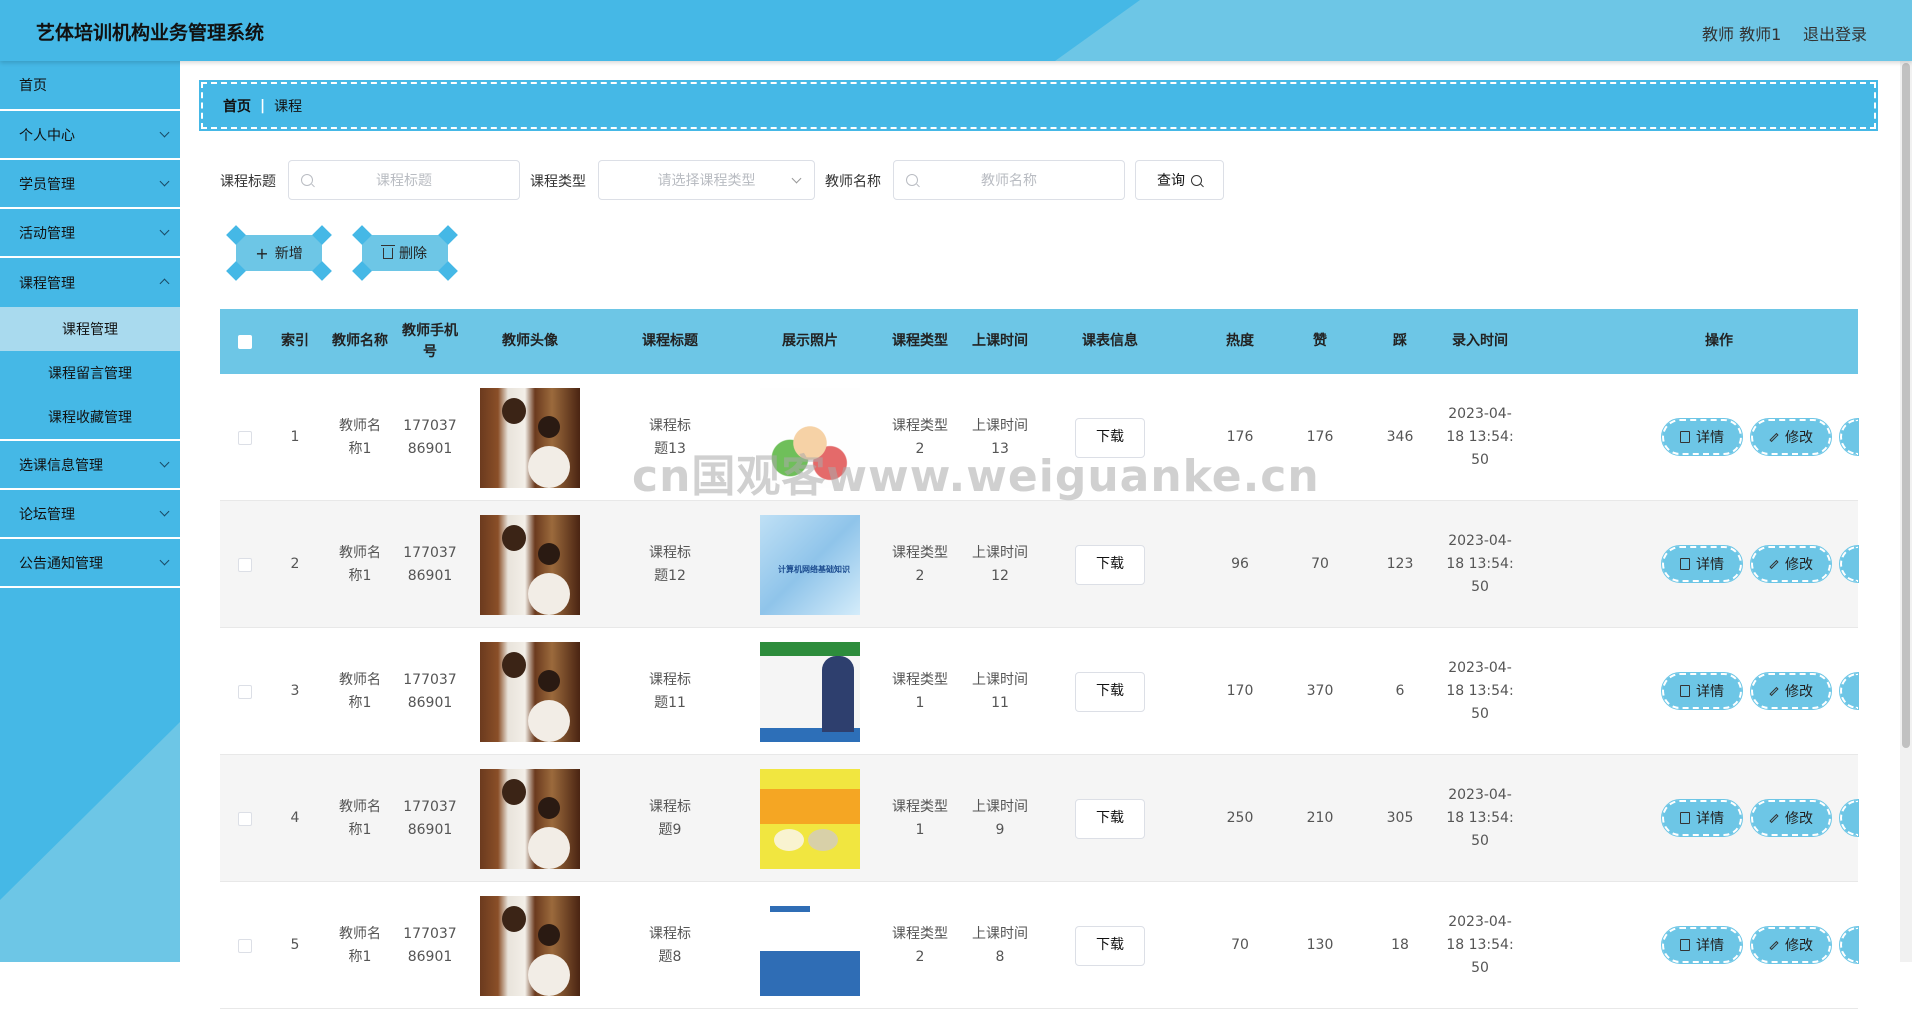  I want to click on sidebar-item-home: 首页, so click(90, 86).